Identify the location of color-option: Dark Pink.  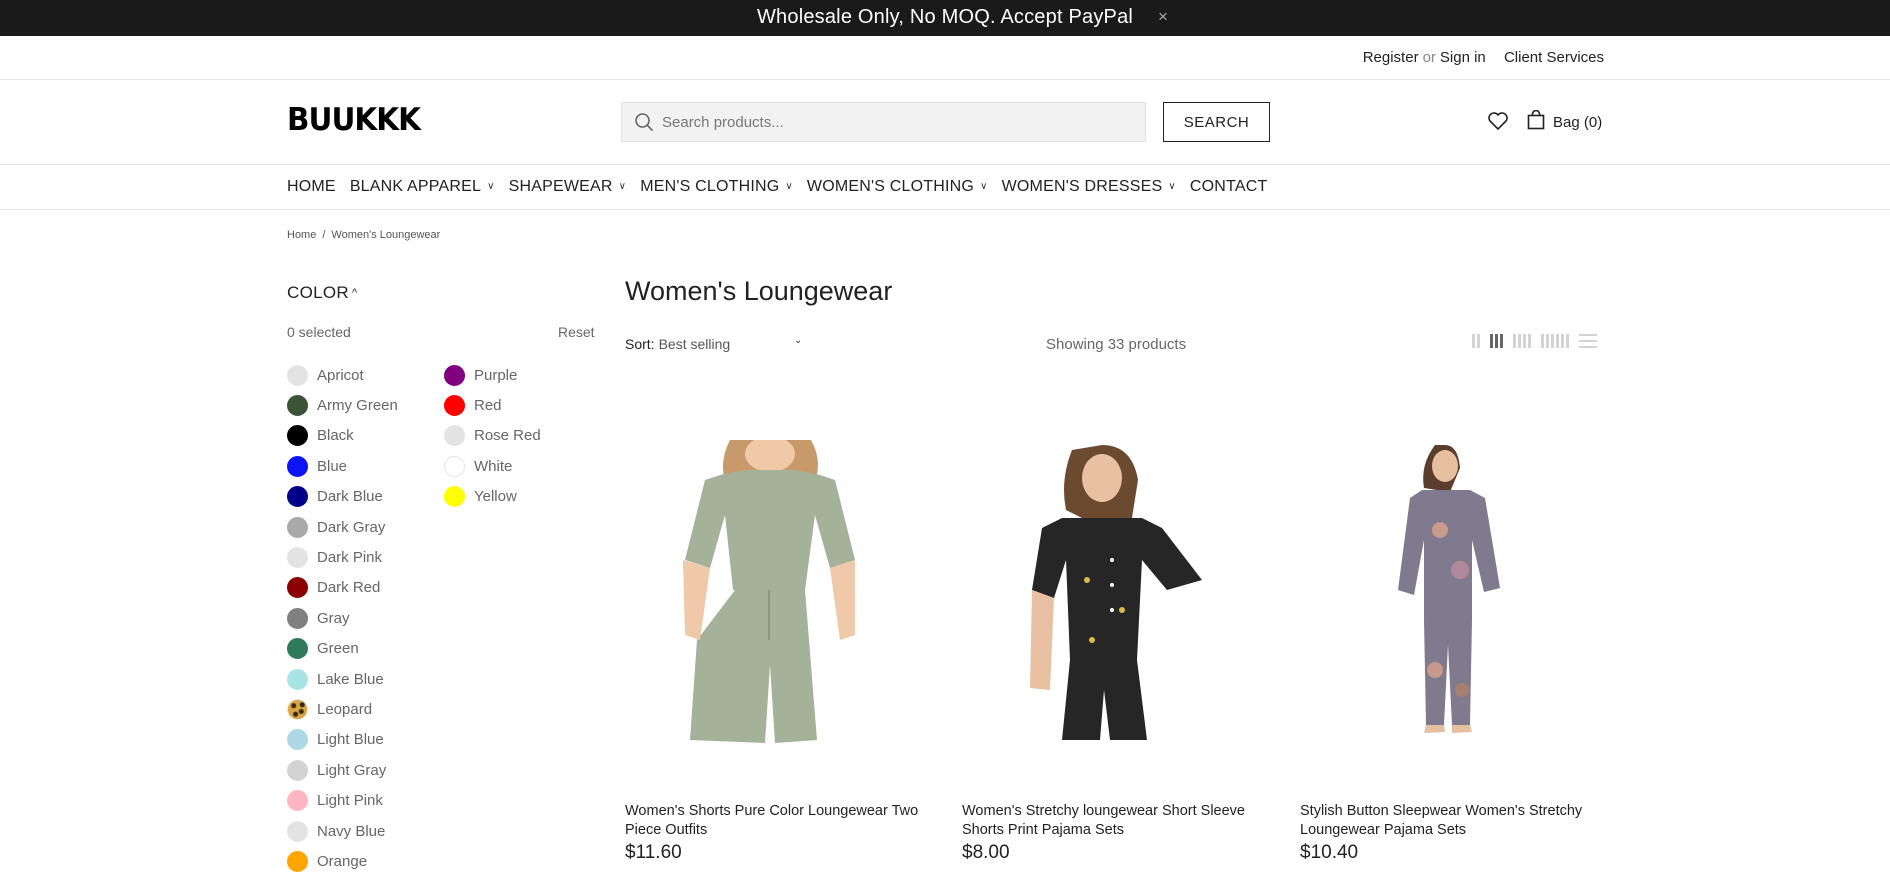
(342, 557).